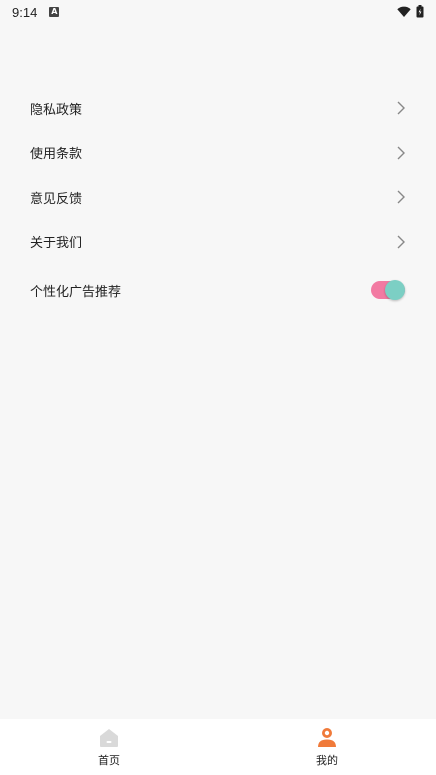 This screenshot has height=775, width=436. Describe the element at coordinates (327, 738) in the screenshot. I see `profile-icon` at that location.